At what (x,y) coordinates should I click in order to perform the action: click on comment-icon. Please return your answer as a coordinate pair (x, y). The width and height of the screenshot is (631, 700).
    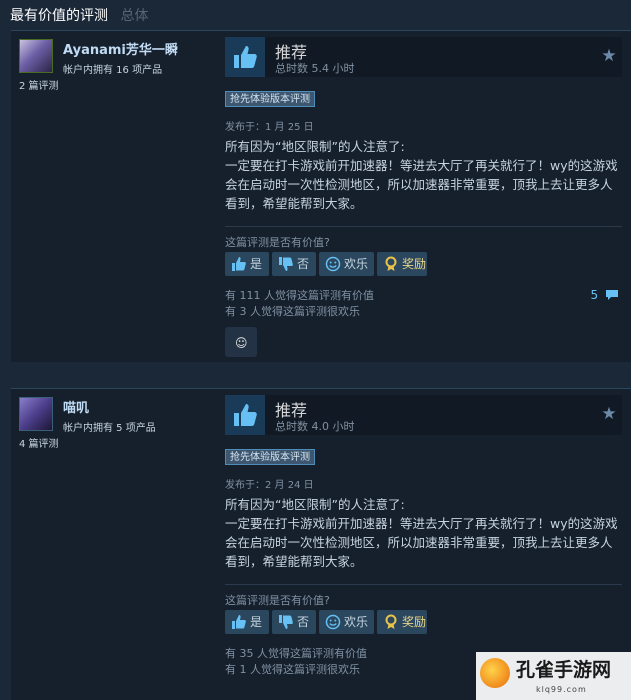
    Looking at the image, I should click on (612, 295).